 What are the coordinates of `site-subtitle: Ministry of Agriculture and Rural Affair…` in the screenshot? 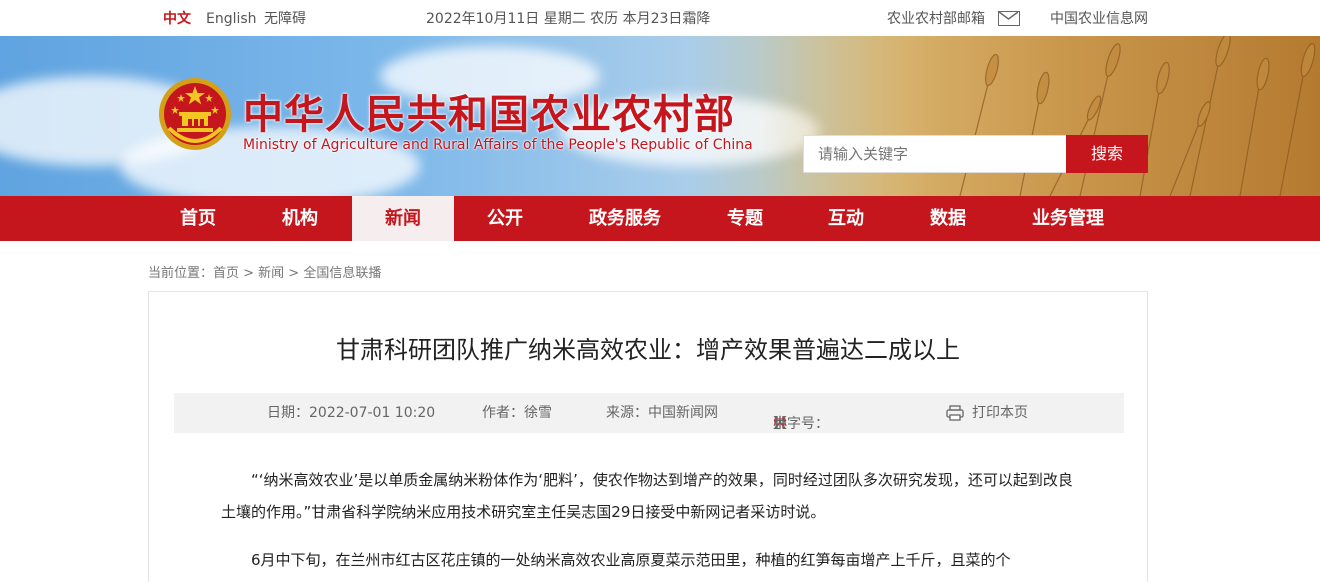 It's located at (498, 145).